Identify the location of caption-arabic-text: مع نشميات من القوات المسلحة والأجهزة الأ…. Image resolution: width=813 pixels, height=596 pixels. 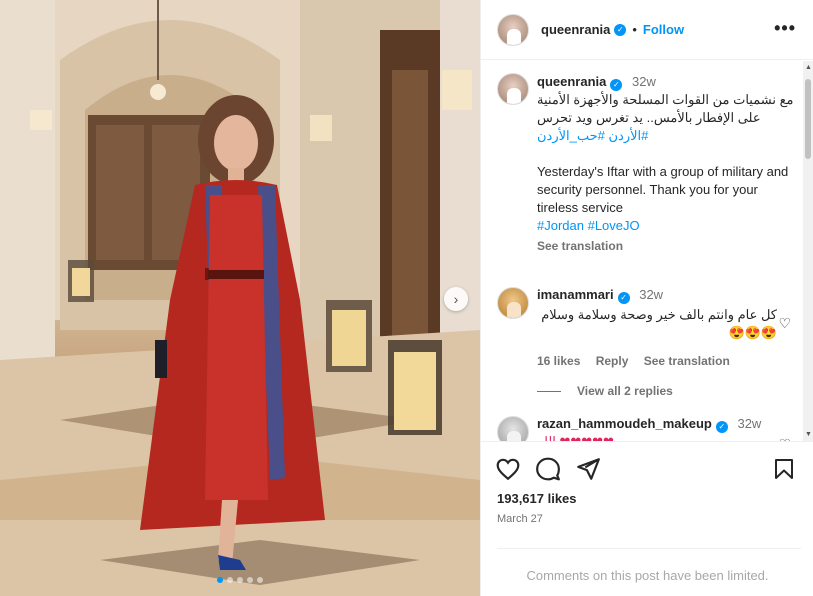
(665, 108).